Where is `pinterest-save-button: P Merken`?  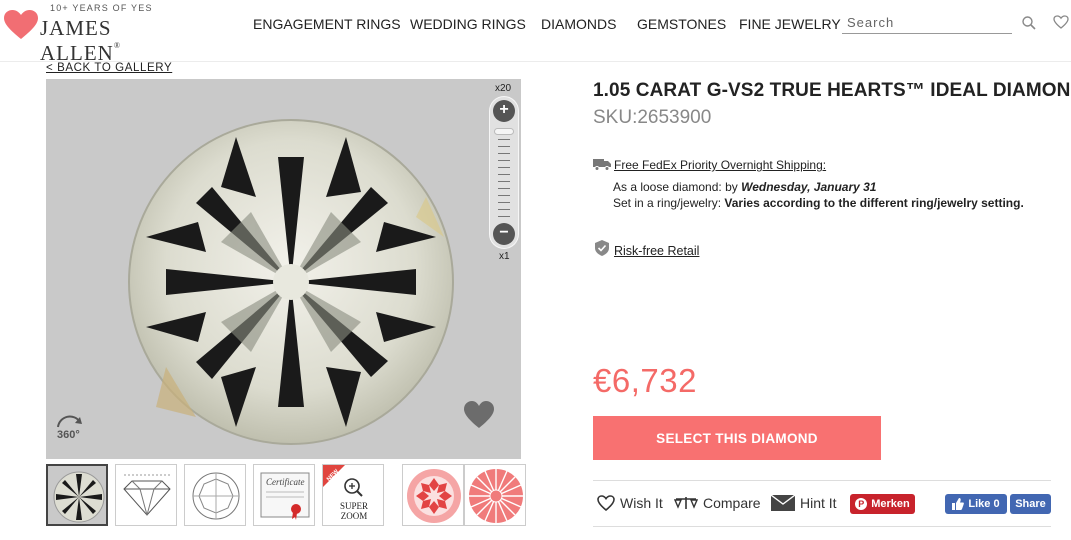 pinterest-save-button: P Merken is located at coordinates (882, 504).